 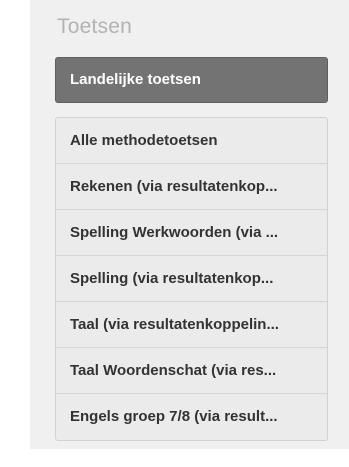 I want to click on list-item-alle-methodetoetsen: Alle methodetoetsen, so click(x=191, y=141).